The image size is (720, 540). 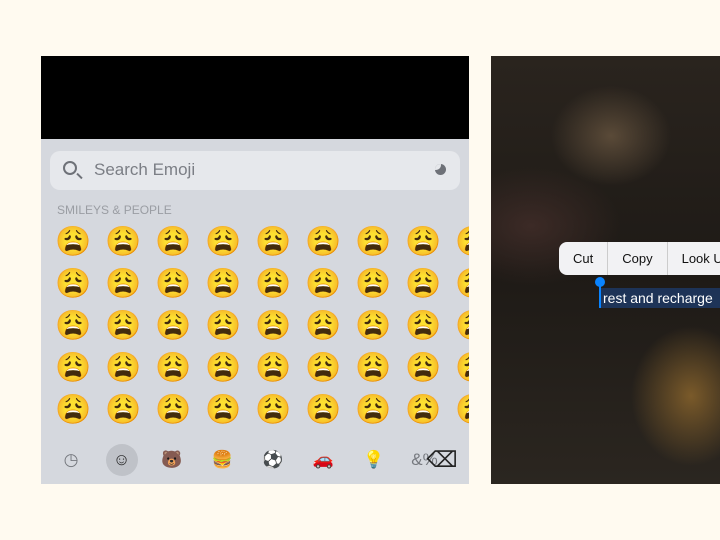 What do you see at coordinates (374, 460) in the screenshot?
I see `objects-icon: 💡` at bounding box center [374, 460].